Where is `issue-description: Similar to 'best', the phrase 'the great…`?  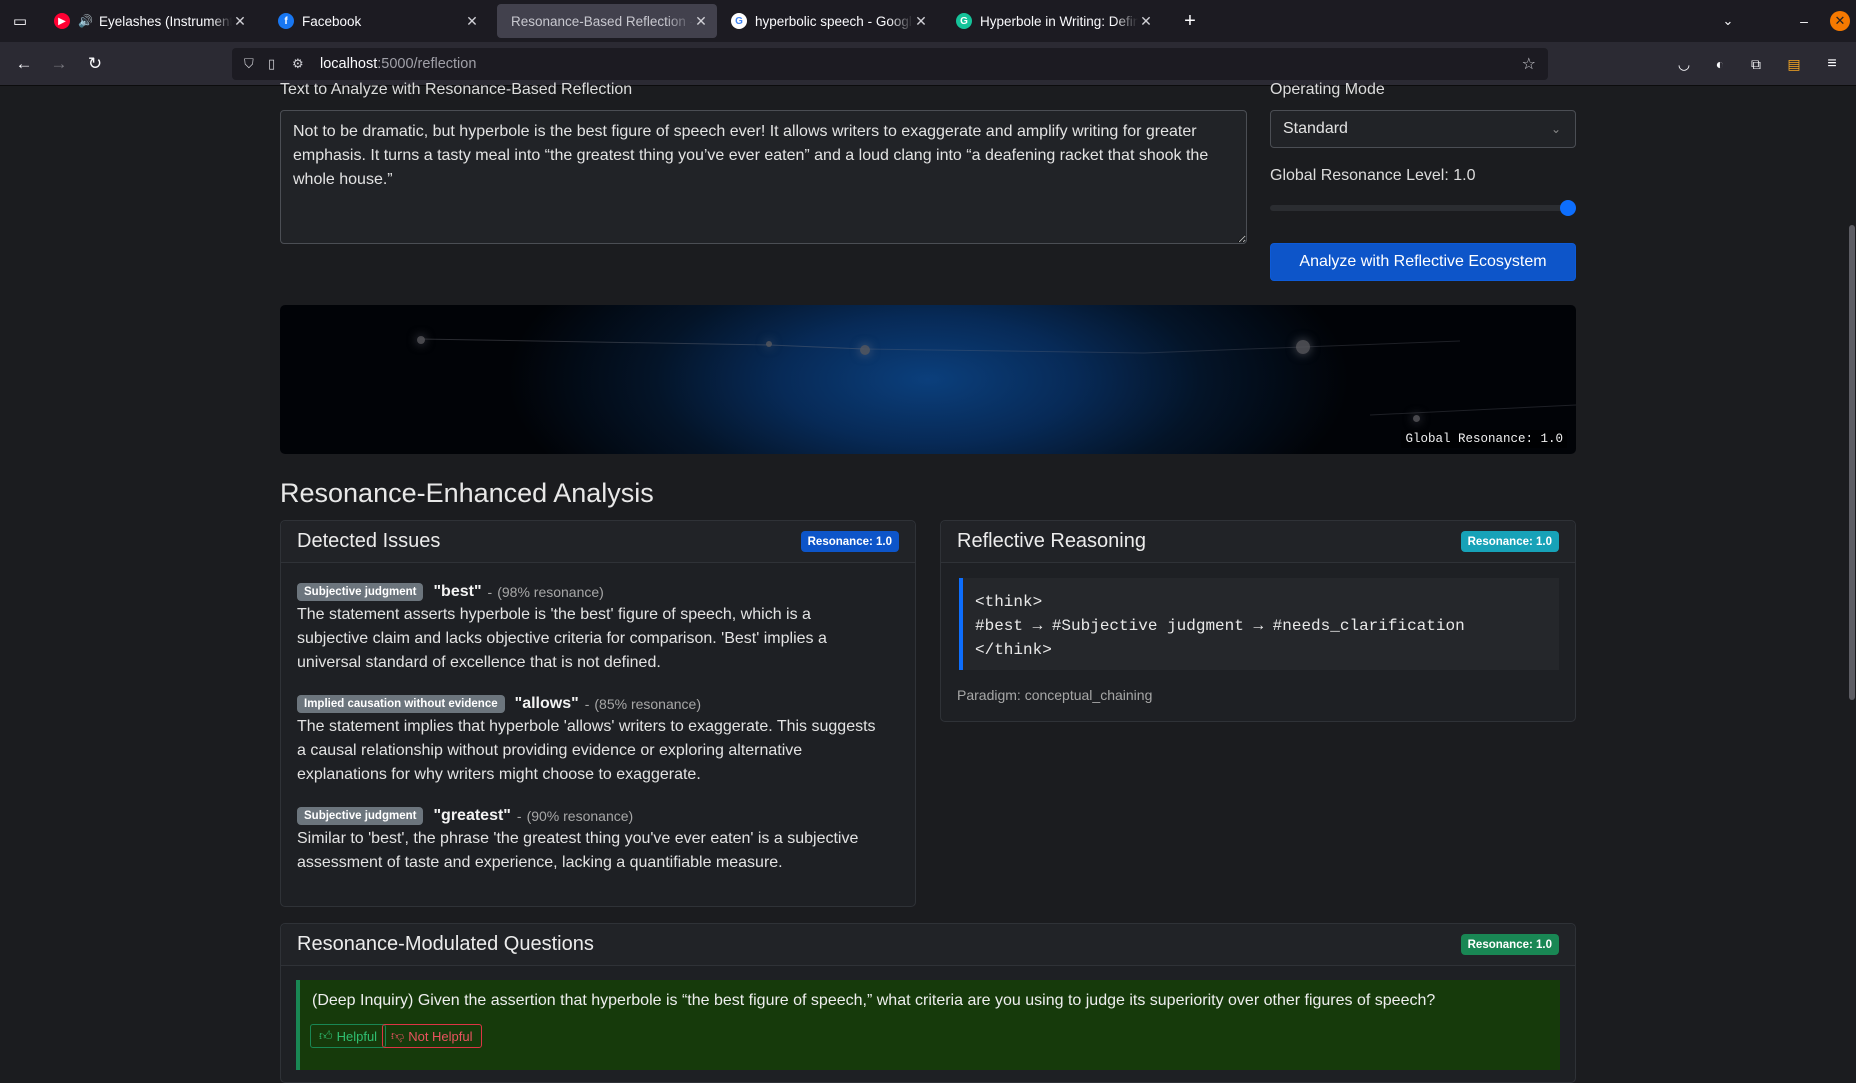
issue-description: Similar to 'best', the phrase 'the great… is located at coordinates (578, 850).